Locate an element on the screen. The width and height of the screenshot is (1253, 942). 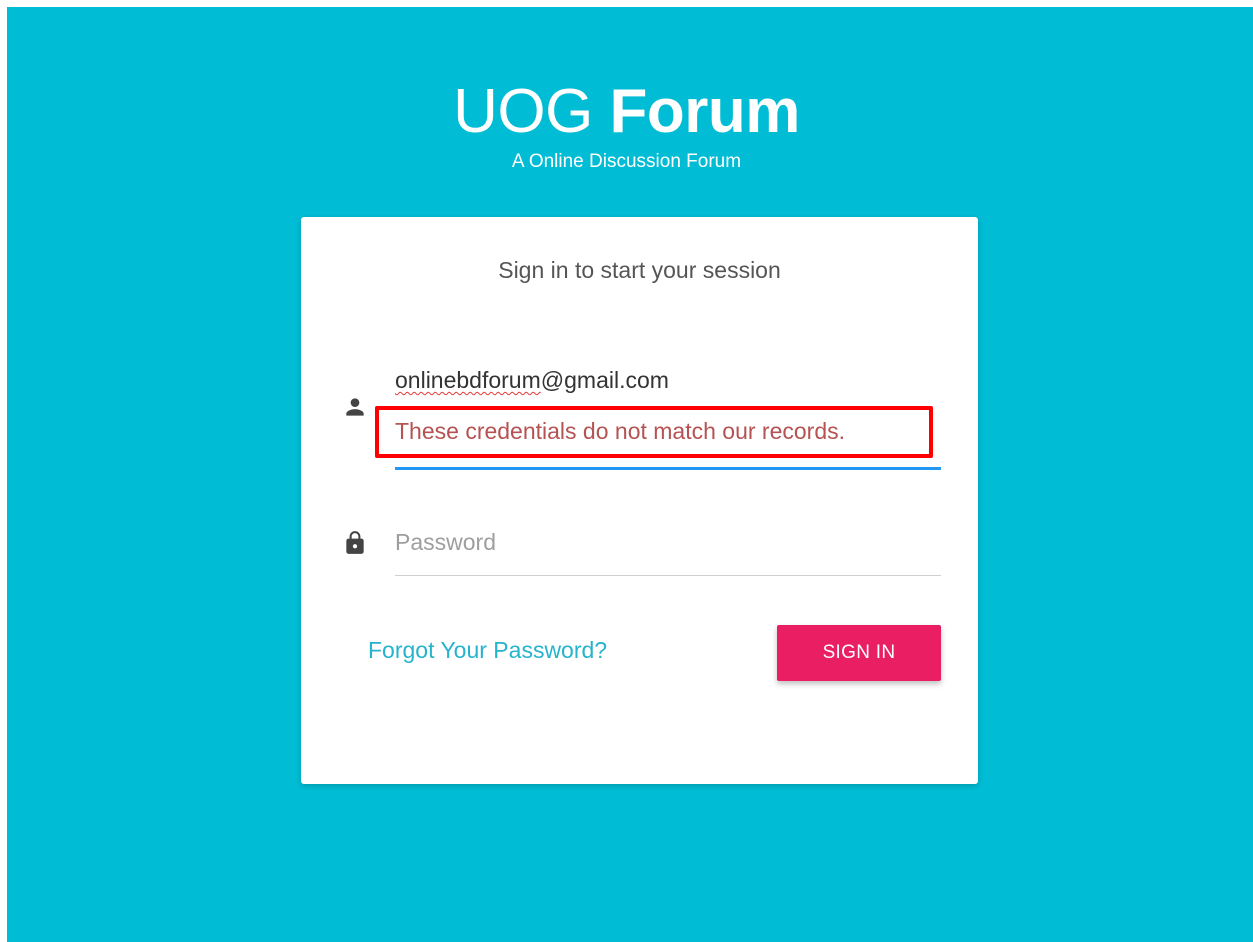
email-value-local: onlinebdforum is located at coordinates (468, 380).